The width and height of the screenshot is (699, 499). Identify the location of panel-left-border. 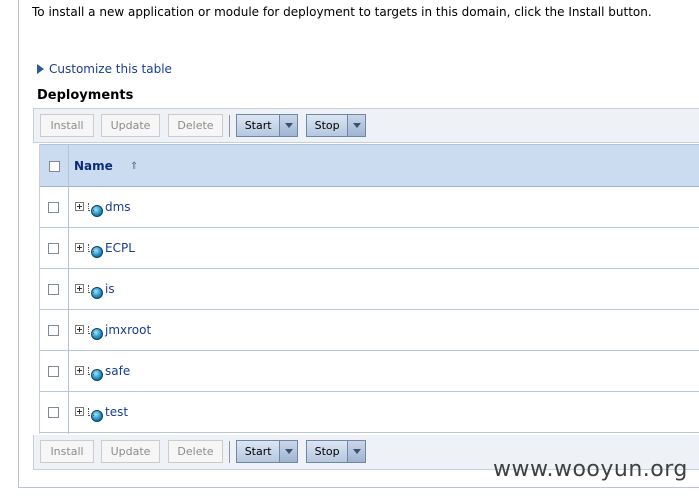
(18, 244).